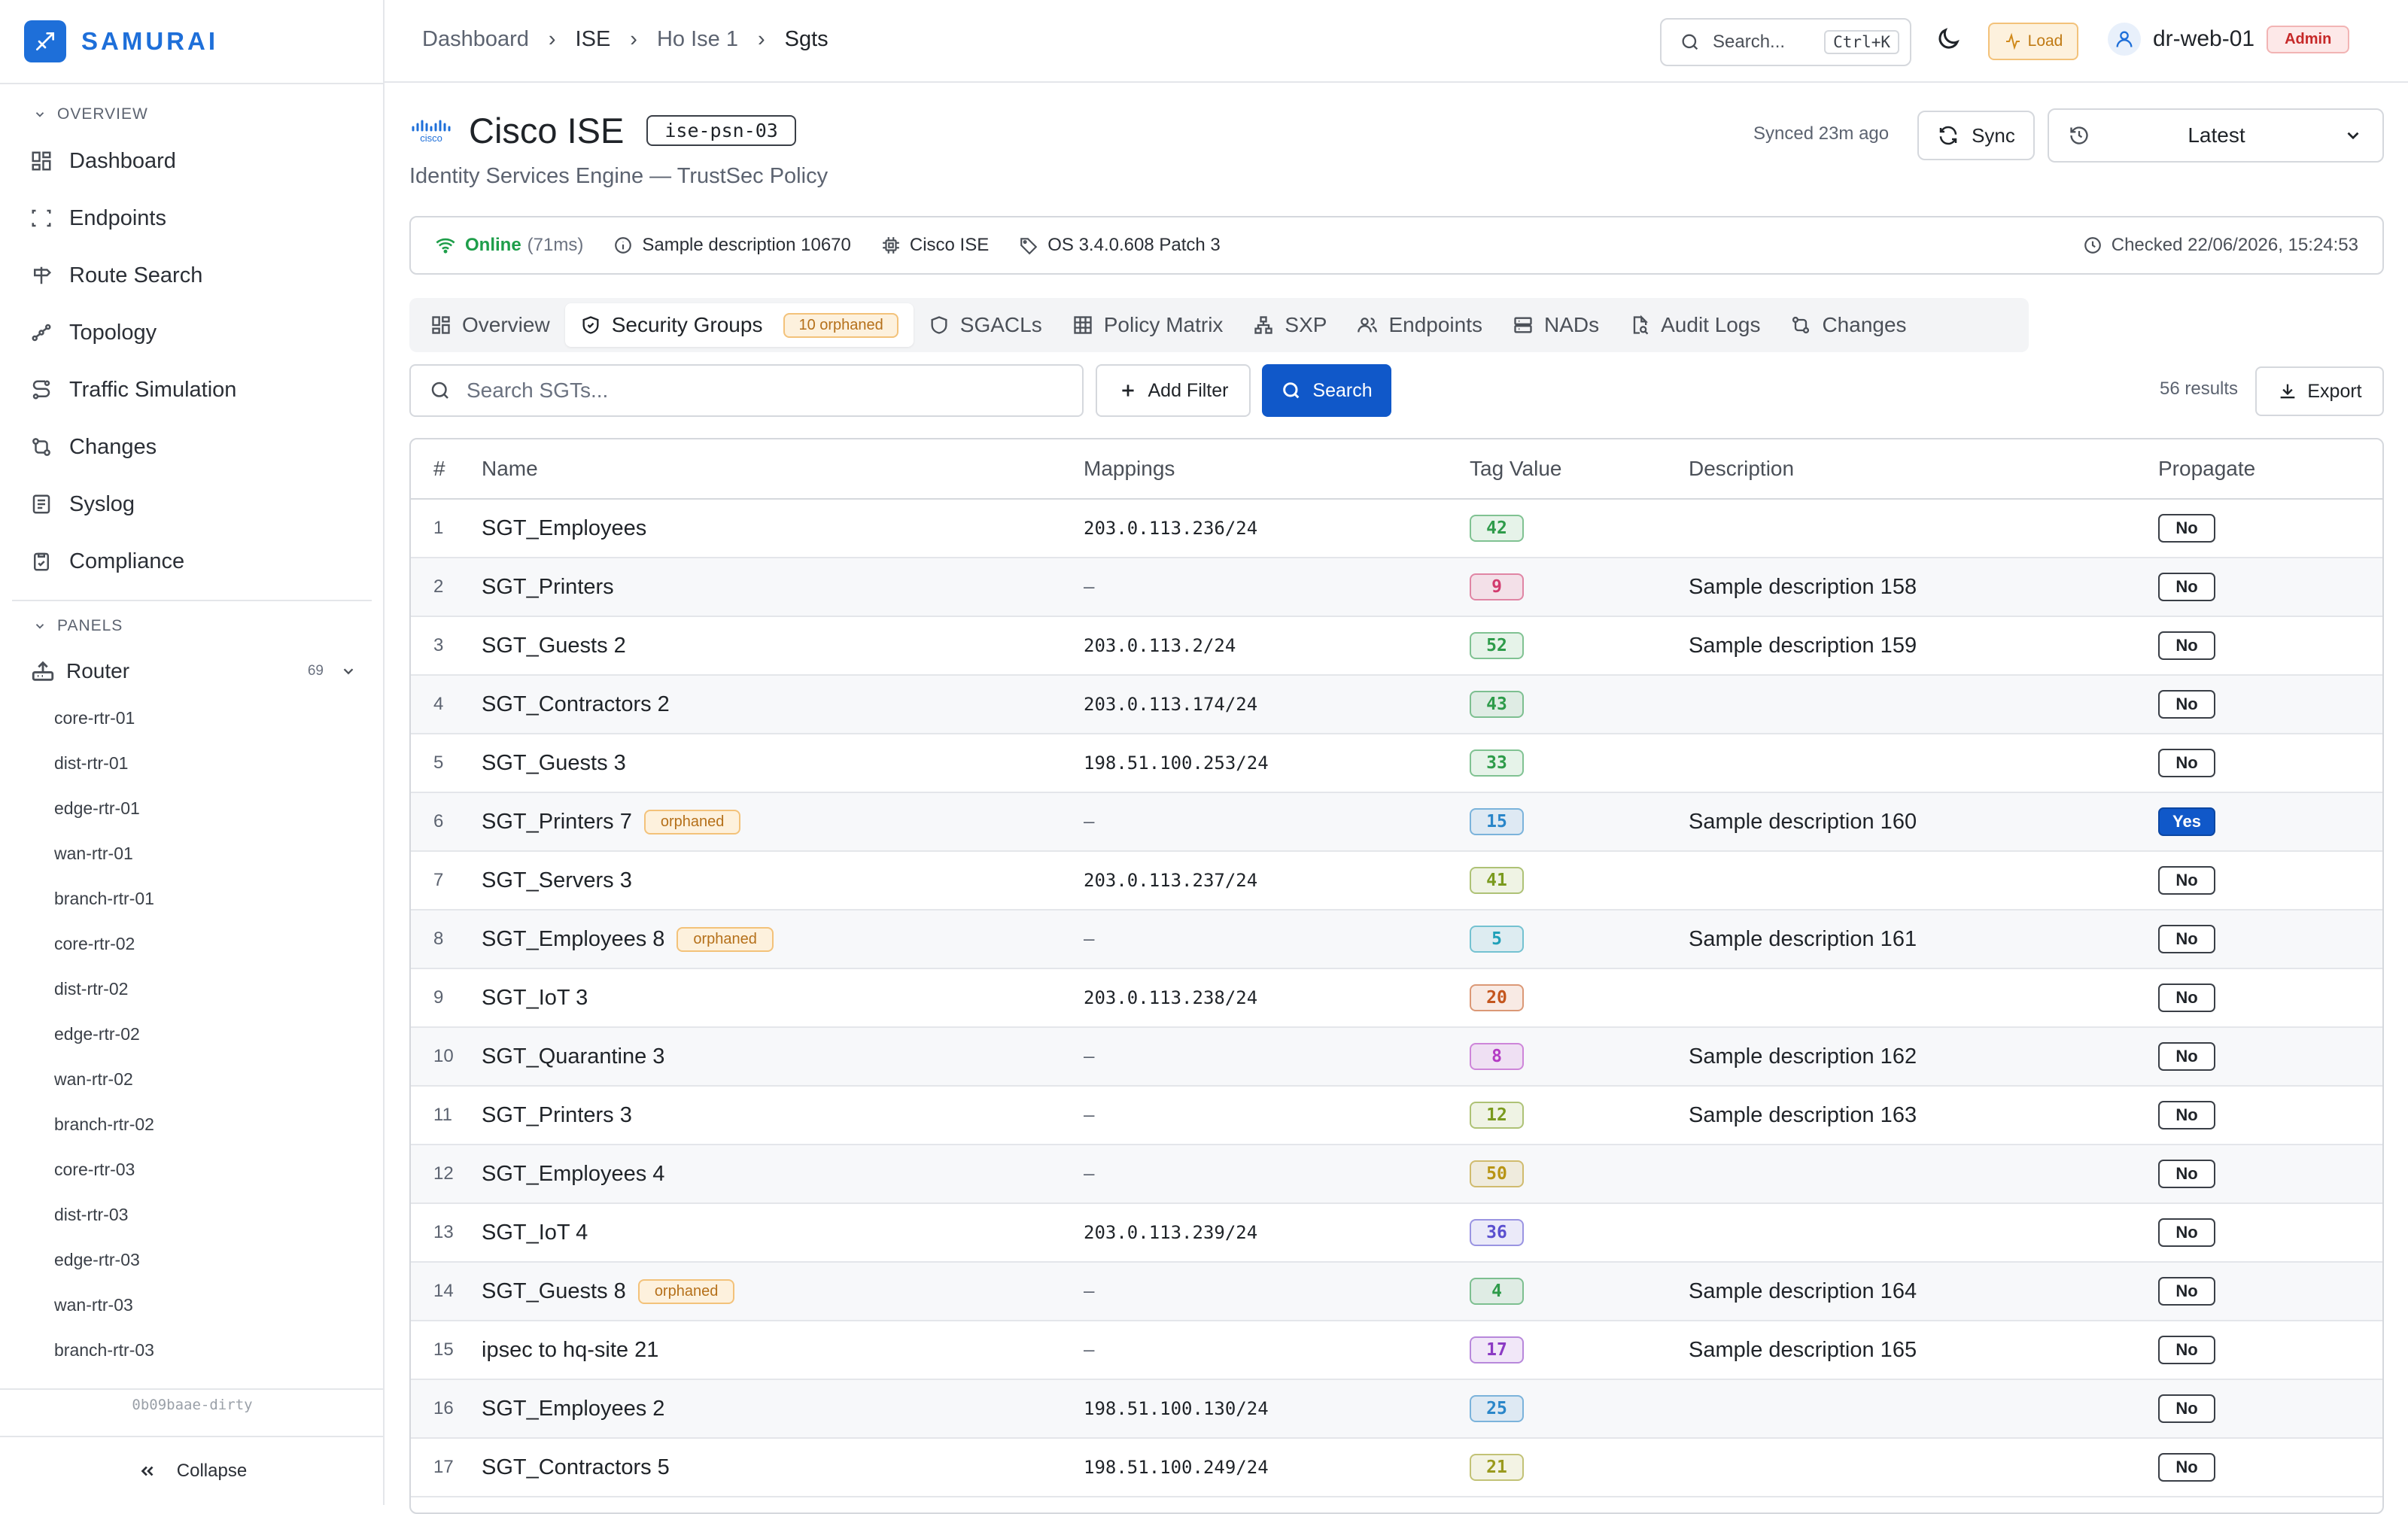 This screenshot has height=1514, width=2408. What do you see at coordinates (195, 561) in the screenshot?
I see `nav-compliance: Compliance` at bounding box center [195, 561].